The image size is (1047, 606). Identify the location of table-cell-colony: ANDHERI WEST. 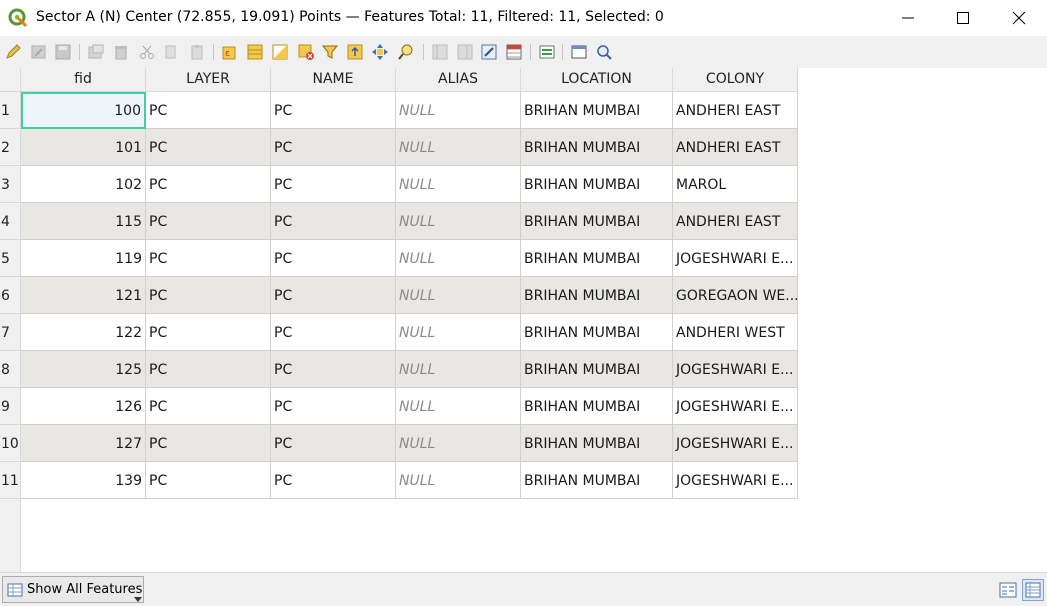
(735, 332).